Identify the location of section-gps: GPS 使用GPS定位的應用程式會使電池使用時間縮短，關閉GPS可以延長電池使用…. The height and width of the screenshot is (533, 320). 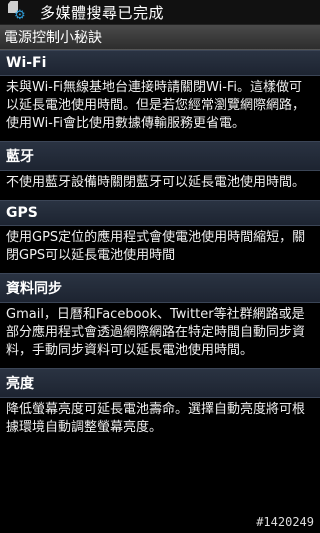
(160, 236).